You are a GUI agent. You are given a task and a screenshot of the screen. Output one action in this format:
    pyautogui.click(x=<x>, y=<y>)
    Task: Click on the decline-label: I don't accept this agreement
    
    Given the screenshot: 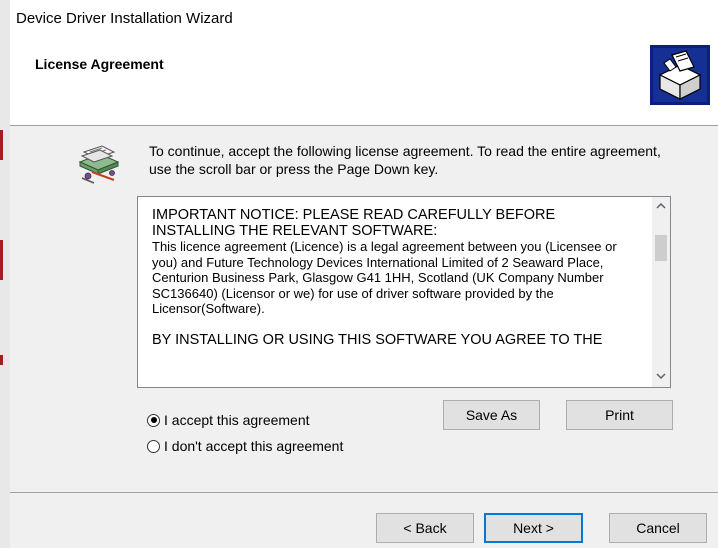 What is the action you would take?
    pyautogui.click(x=254, y=446)
    